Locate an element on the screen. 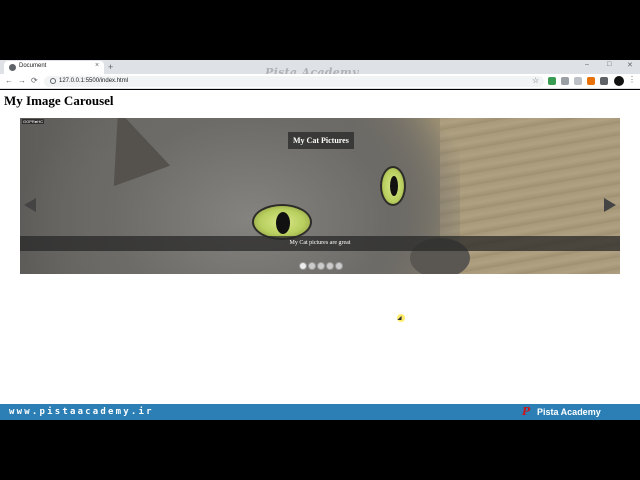  slide-caption: My Cat pictures are great is located at coordinates (320, 243).